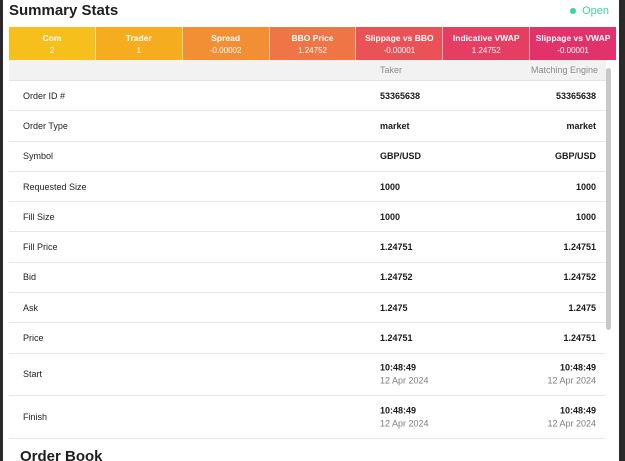 Image resolution: width=625 pixels, height=461 pixels. What do you see at coordinates (401, 156) in the screenshot?
I see `taker-value: GBP/USD` at bounding box center [401, 156].